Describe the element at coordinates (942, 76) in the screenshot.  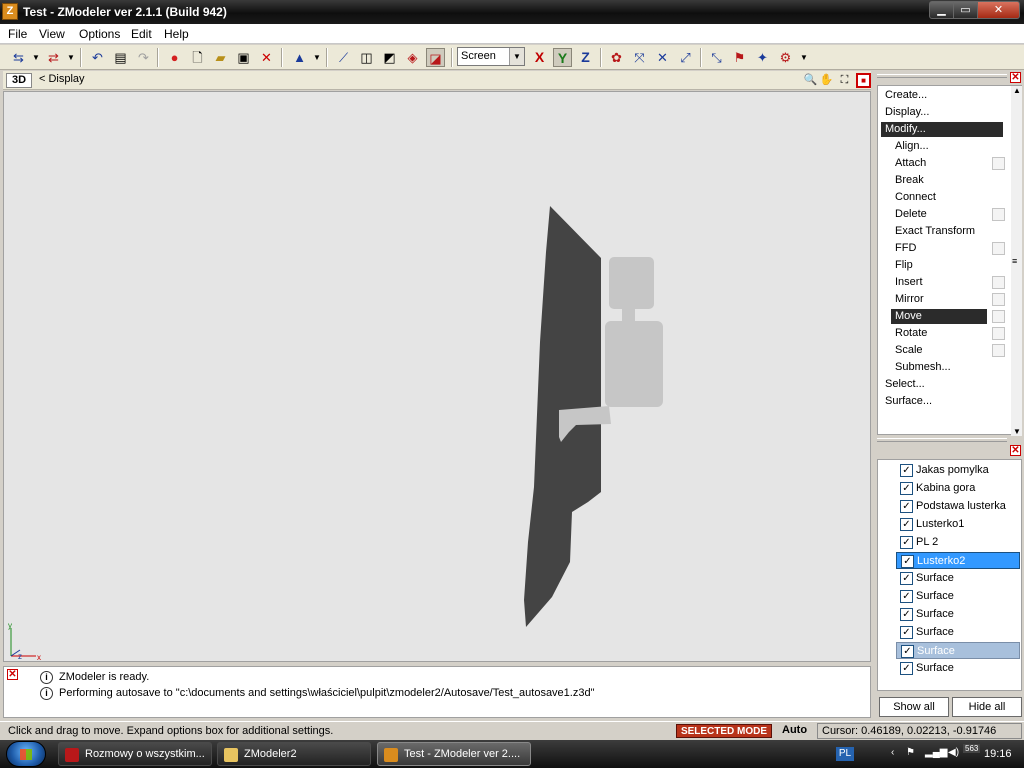
I see `panel-grip` at that location.